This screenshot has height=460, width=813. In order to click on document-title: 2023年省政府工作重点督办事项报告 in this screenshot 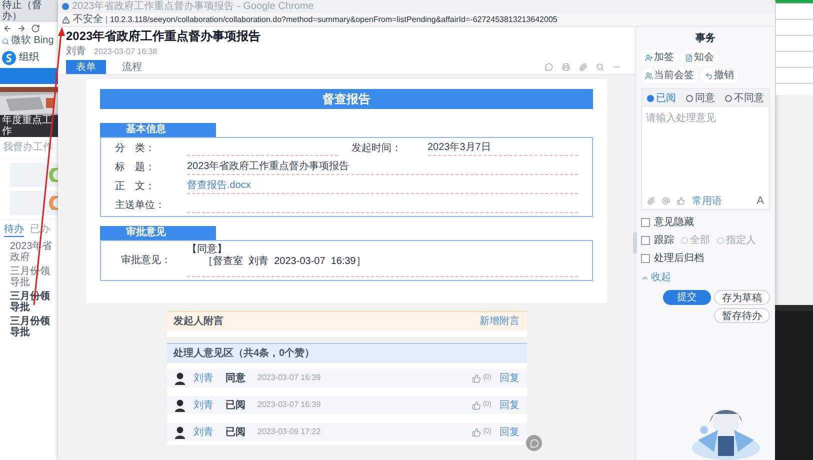, I will do `click(164, 36)`.